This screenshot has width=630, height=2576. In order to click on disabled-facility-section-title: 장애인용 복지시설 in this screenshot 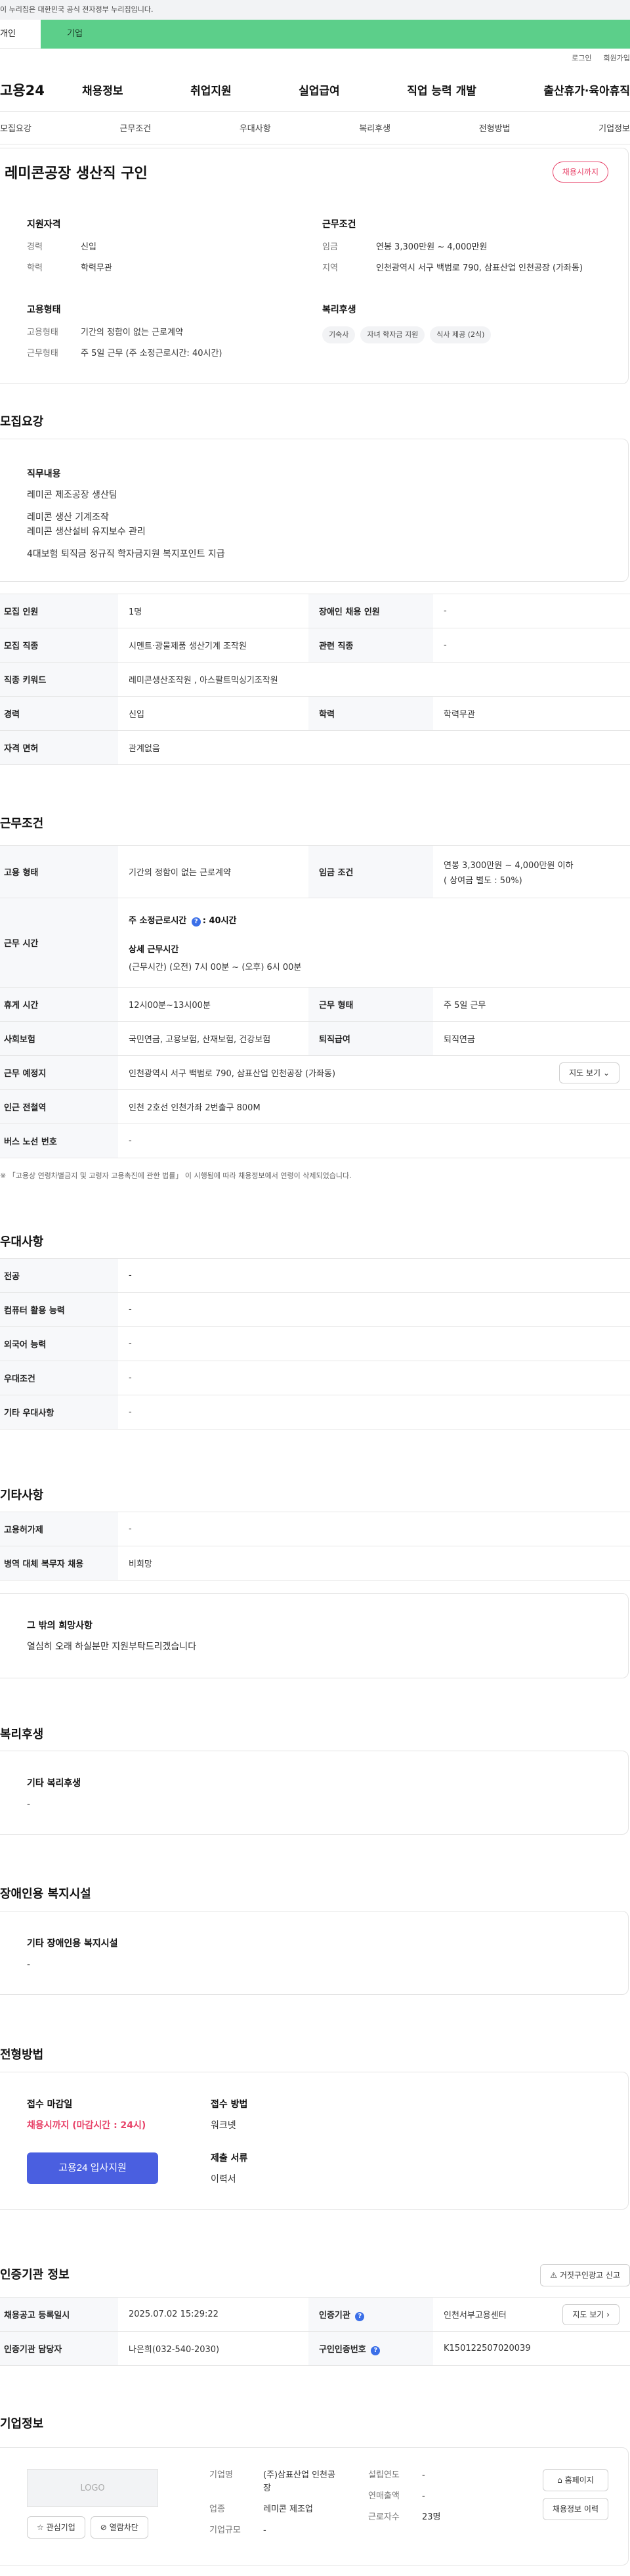, I will do `click(45, 1894)`.